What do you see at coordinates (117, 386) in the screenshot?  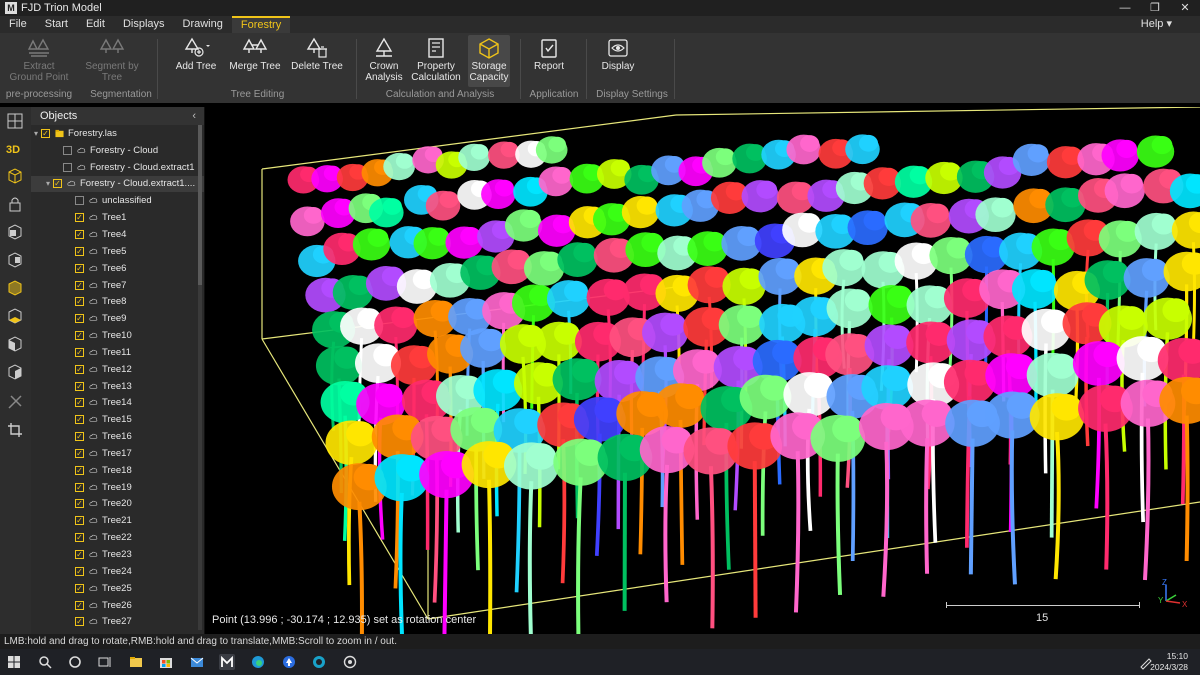 I see `tree-item-tree: ✓ Tree13` at bounding box center [117, 386].